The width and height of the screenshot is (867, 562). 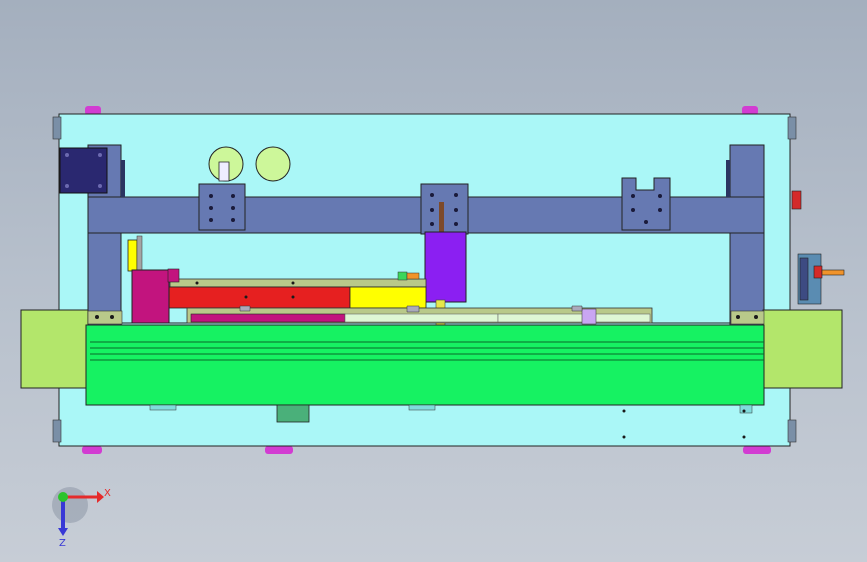 I want to click on fitting-red-tab, so click(x=796, y=200).